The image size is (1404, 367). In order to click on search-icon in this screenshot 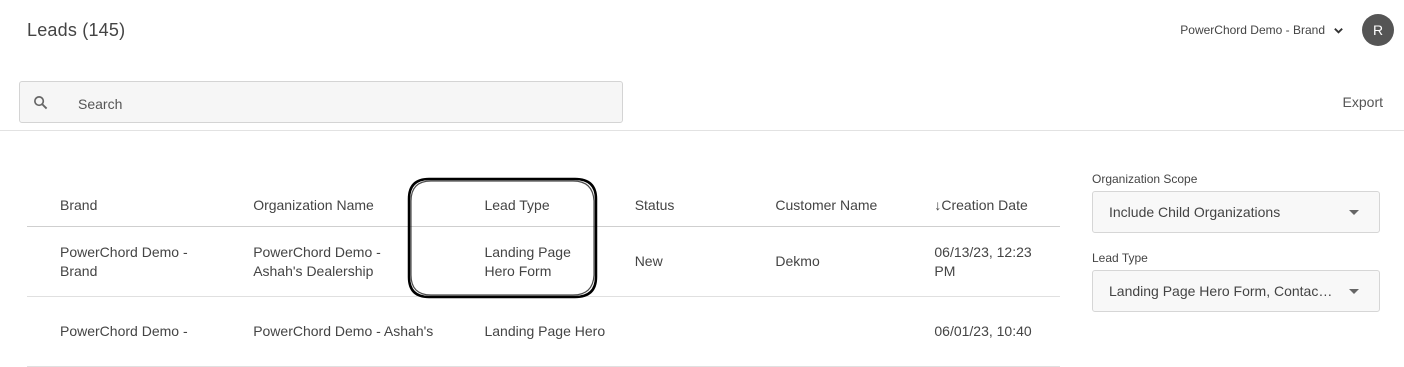, I will do `click(41, 103)`.